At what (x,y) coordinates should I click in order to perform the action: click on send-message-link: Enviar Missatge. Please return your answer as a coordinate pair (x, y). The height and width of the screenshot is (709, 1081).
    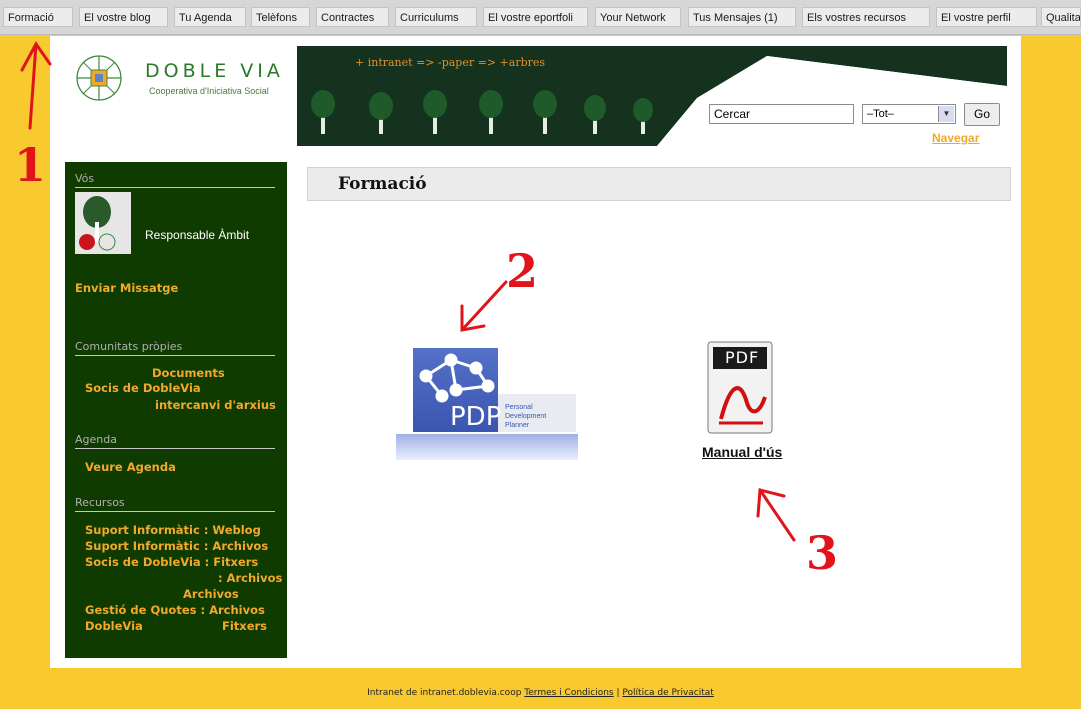
    Looking at the image, I should click on (126, 288).